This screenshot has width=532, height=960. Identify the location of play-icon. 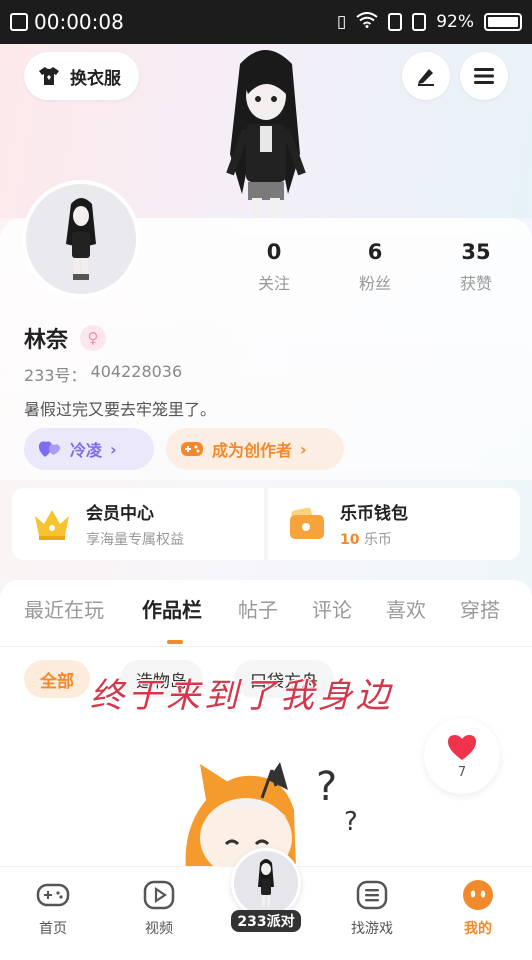
(159, 895).